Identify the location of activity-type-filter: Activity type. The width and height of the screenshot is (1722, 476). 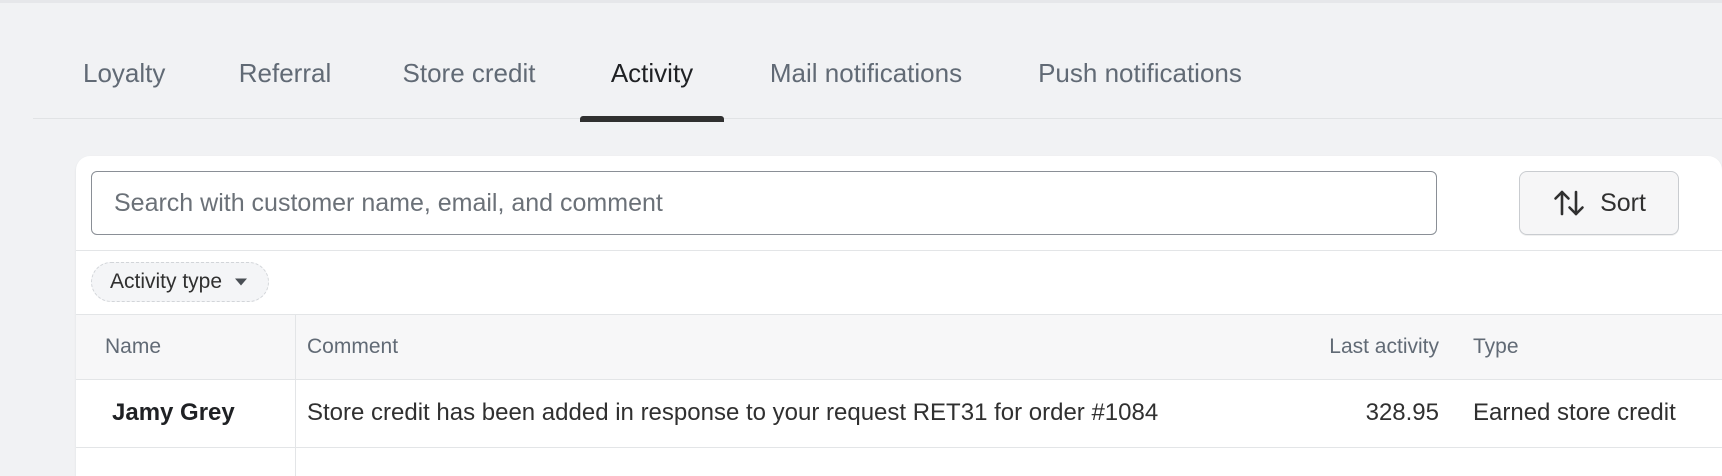
(180, 282).